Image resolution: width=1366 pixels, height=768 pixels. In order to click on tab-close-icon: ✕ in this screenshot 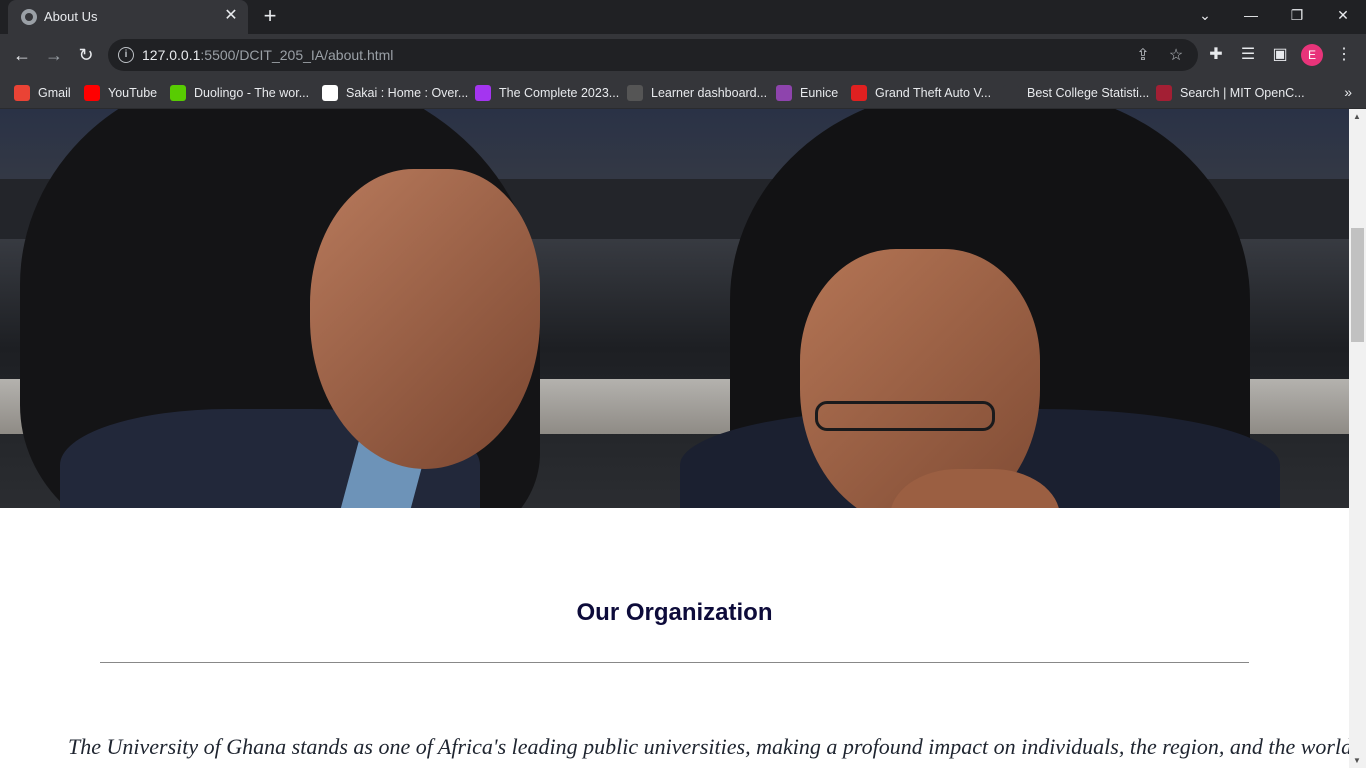, I will do `click(231, 16)`.